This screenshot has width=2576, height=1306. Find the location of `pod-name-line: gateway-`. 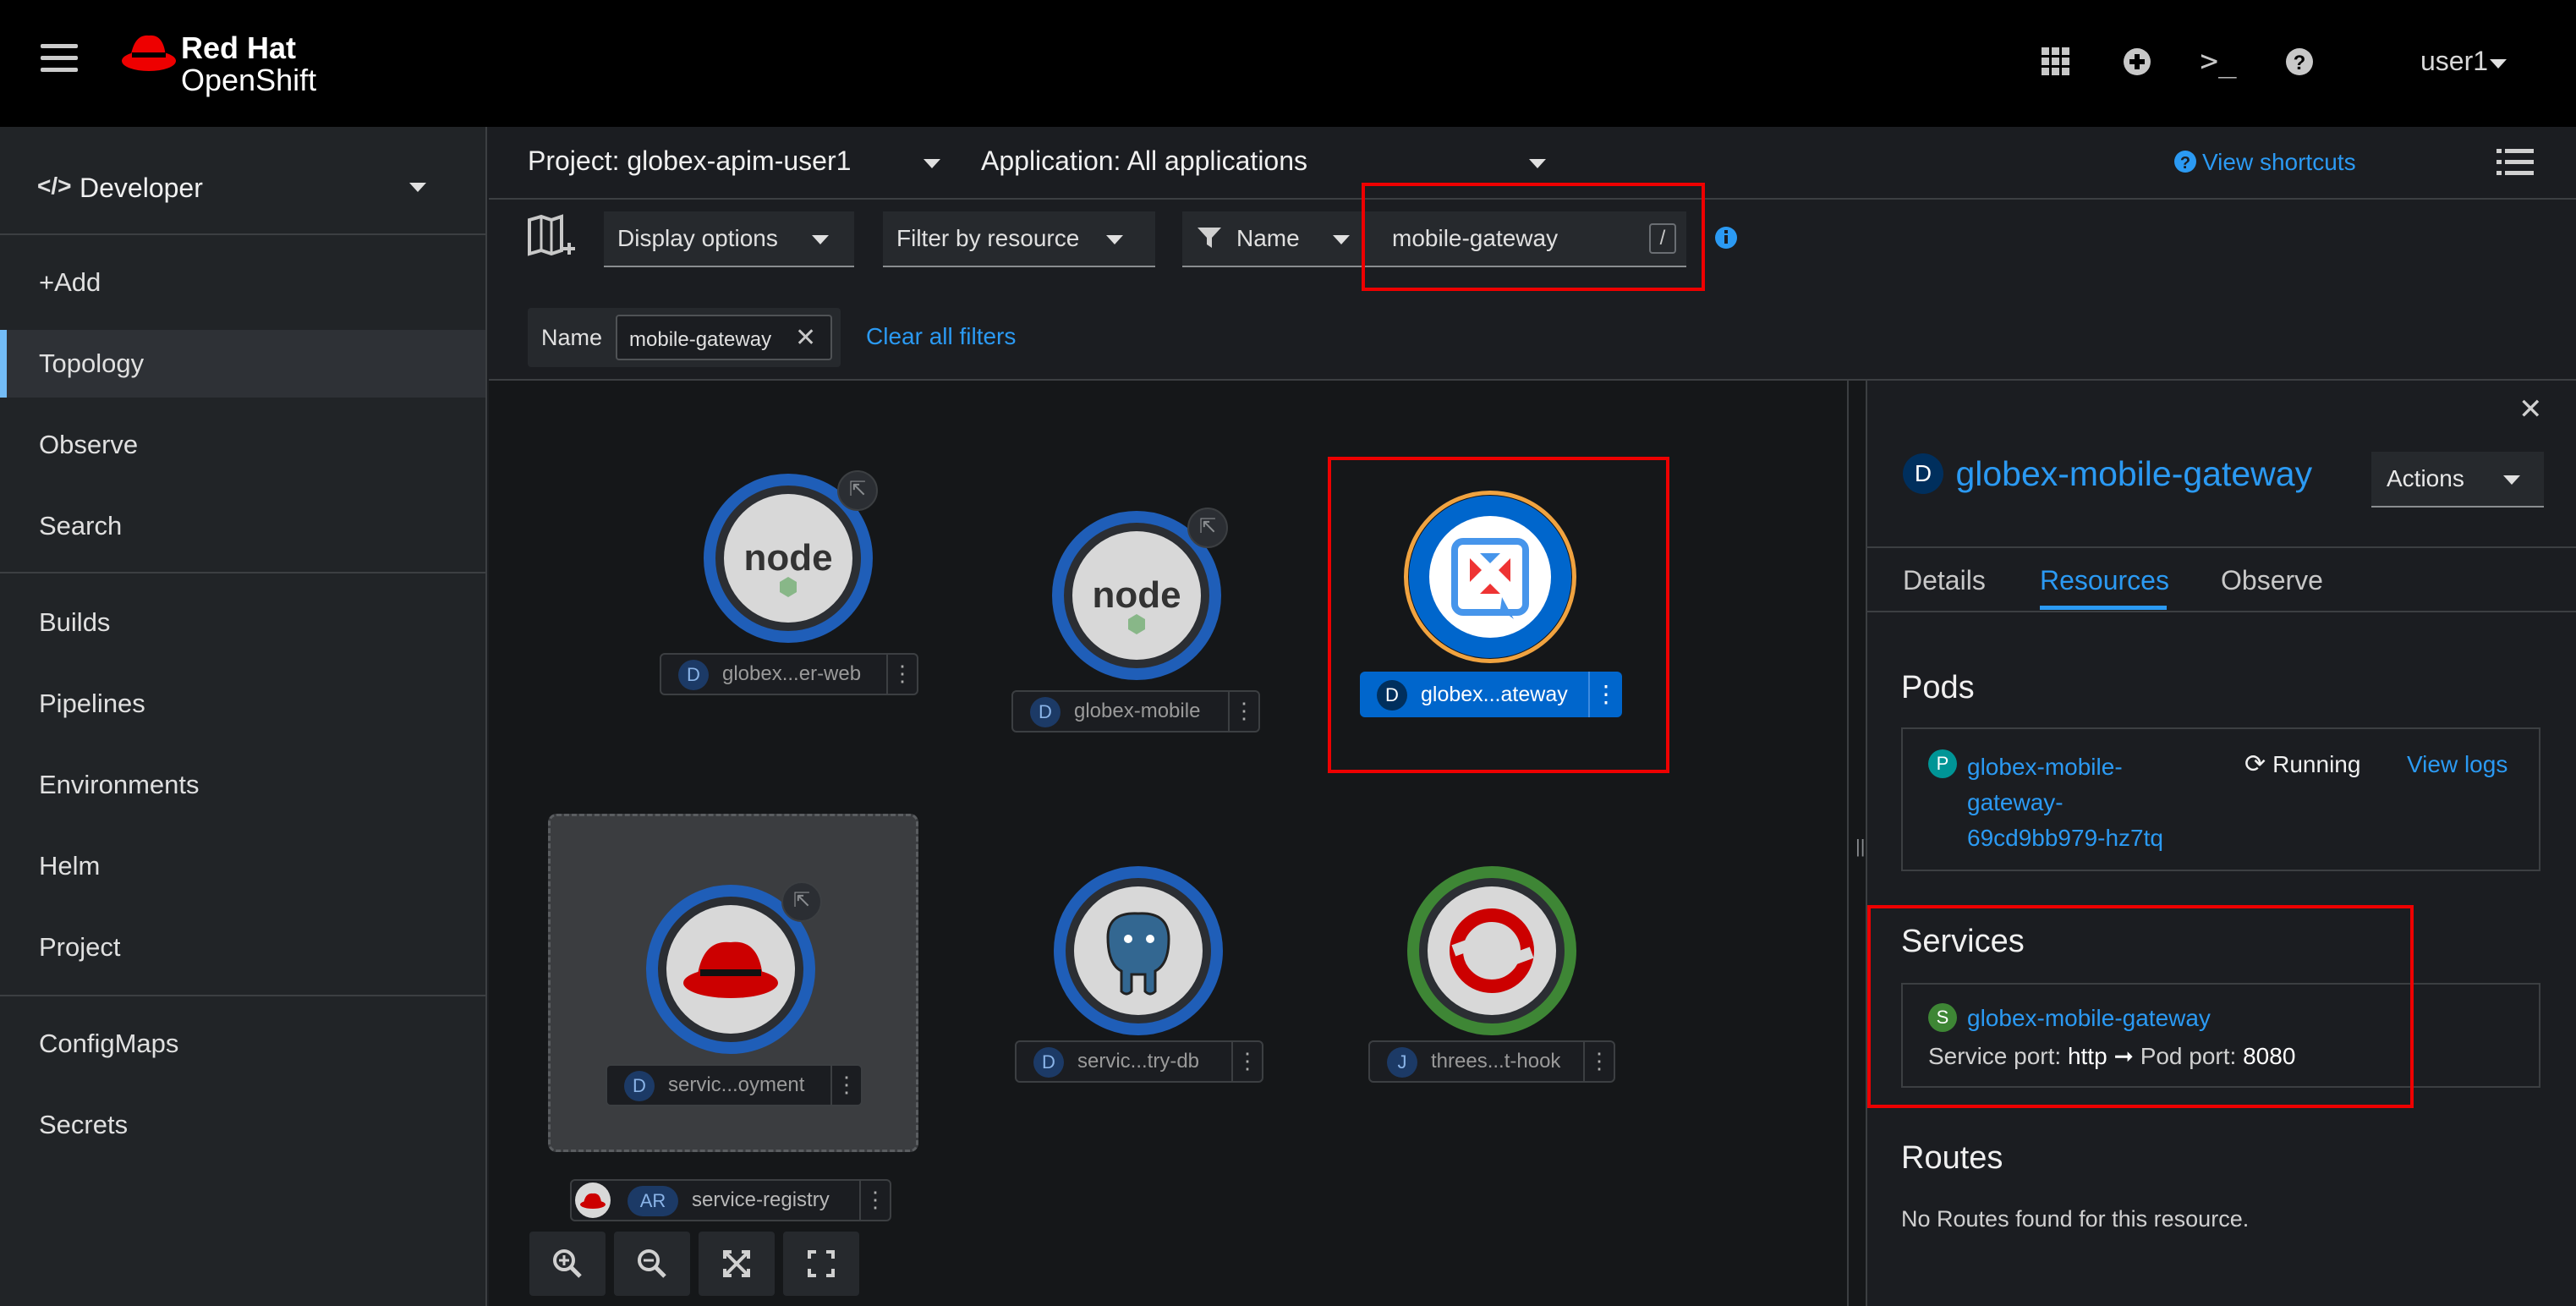

pod-name-line: gateway- is located at coordinates (2015, 802).